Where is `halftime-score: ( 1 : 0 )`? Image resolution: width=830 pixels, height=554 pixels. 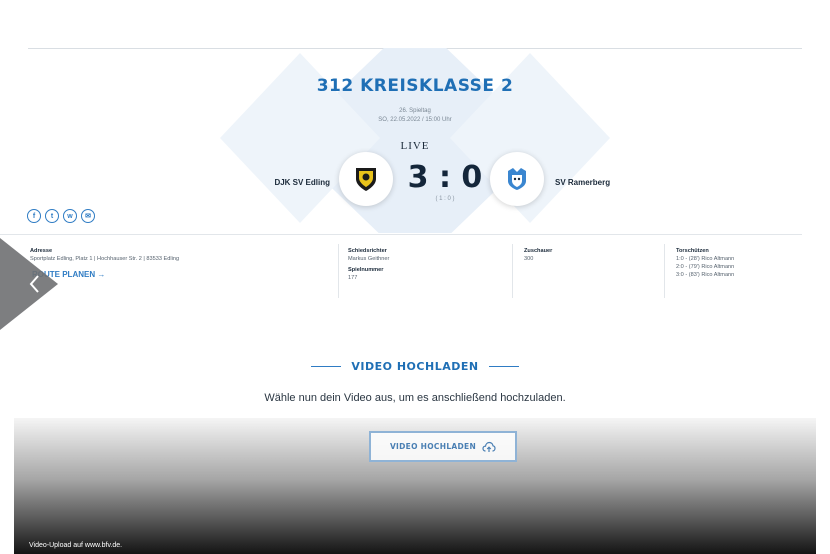
halftime-score: ( 1 : 0 ) is located at coordinates (445, 199).